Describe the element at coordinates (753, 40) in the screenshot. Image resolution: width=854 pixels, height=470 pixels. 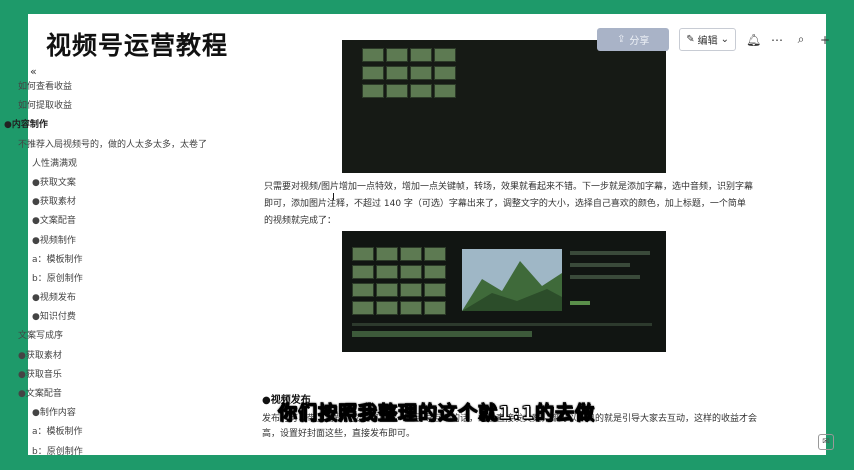
I see `bell-icon: 🔔︎` at that location.